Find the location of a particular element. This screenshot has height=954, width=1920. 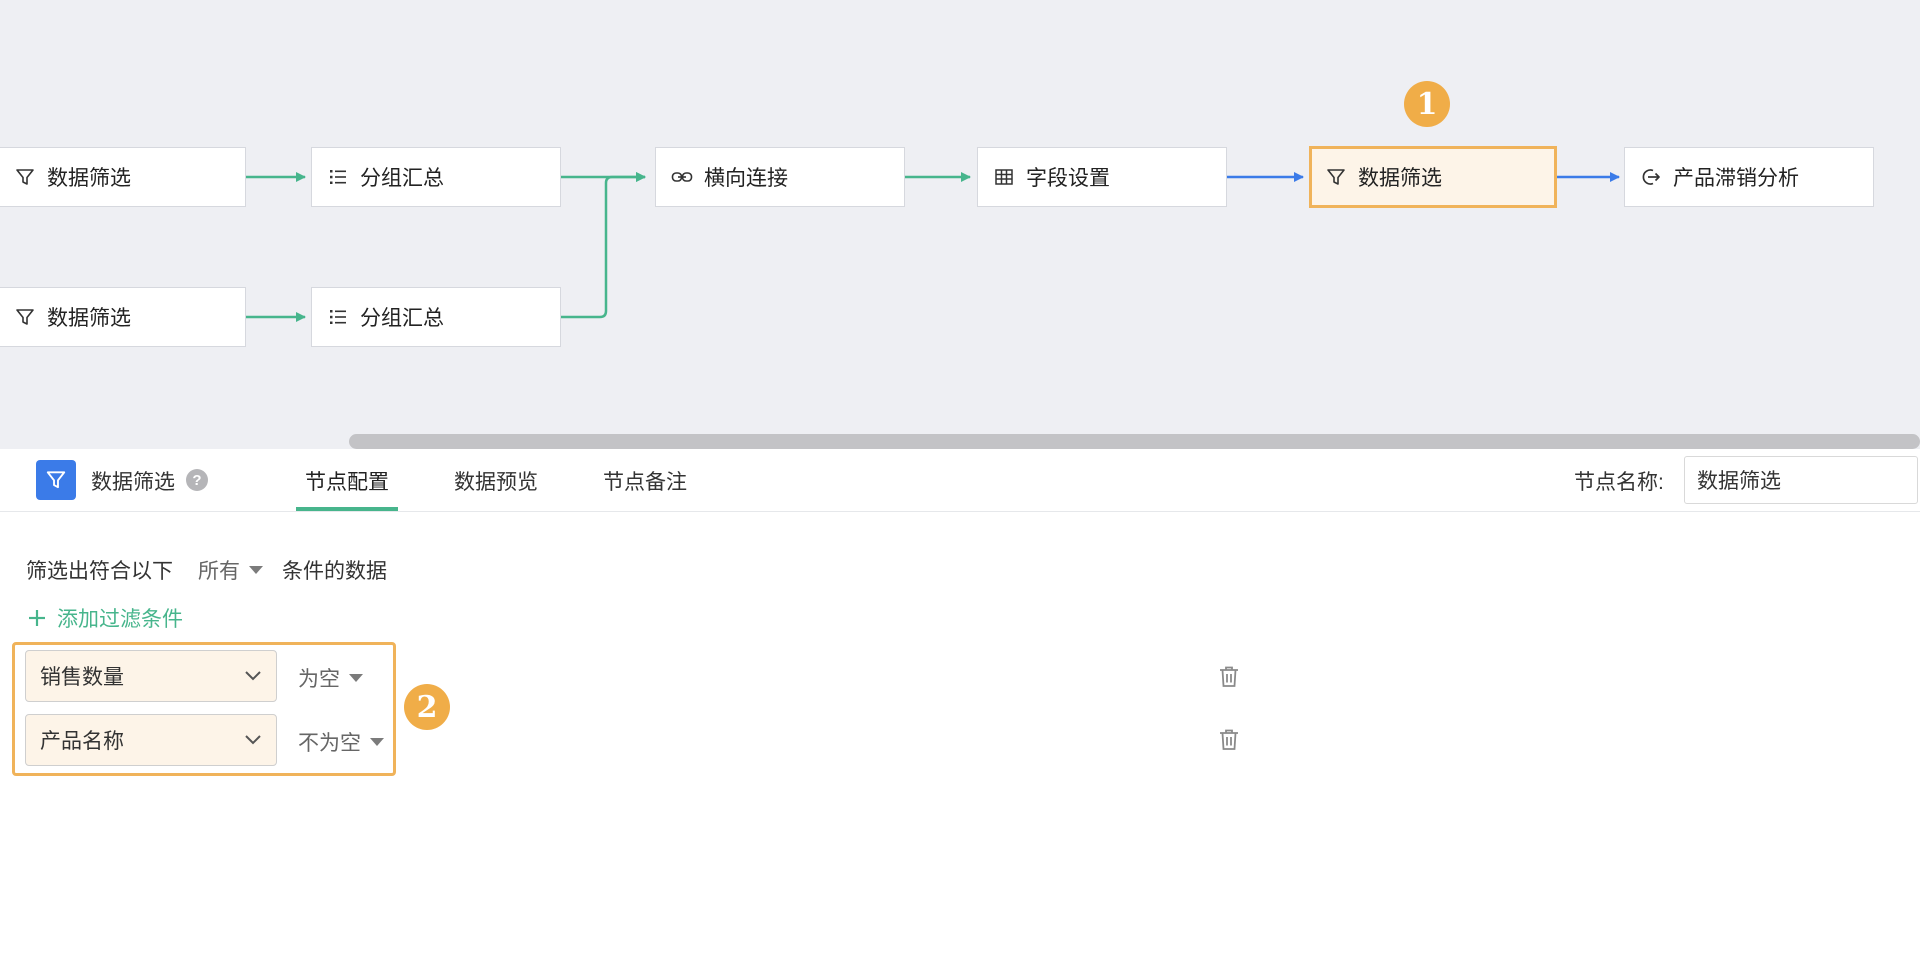

tab-node-config: 节点配置 is located at coordinates (347, 481).